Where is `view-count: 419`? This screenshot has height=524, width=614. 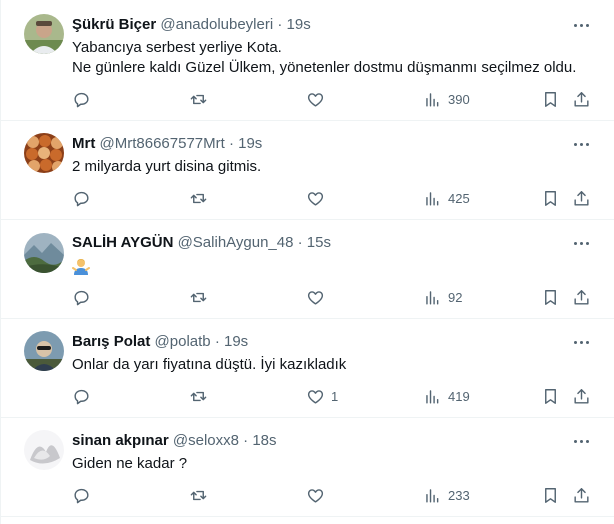 view-count: 419 is located at coordinates (459, 396).